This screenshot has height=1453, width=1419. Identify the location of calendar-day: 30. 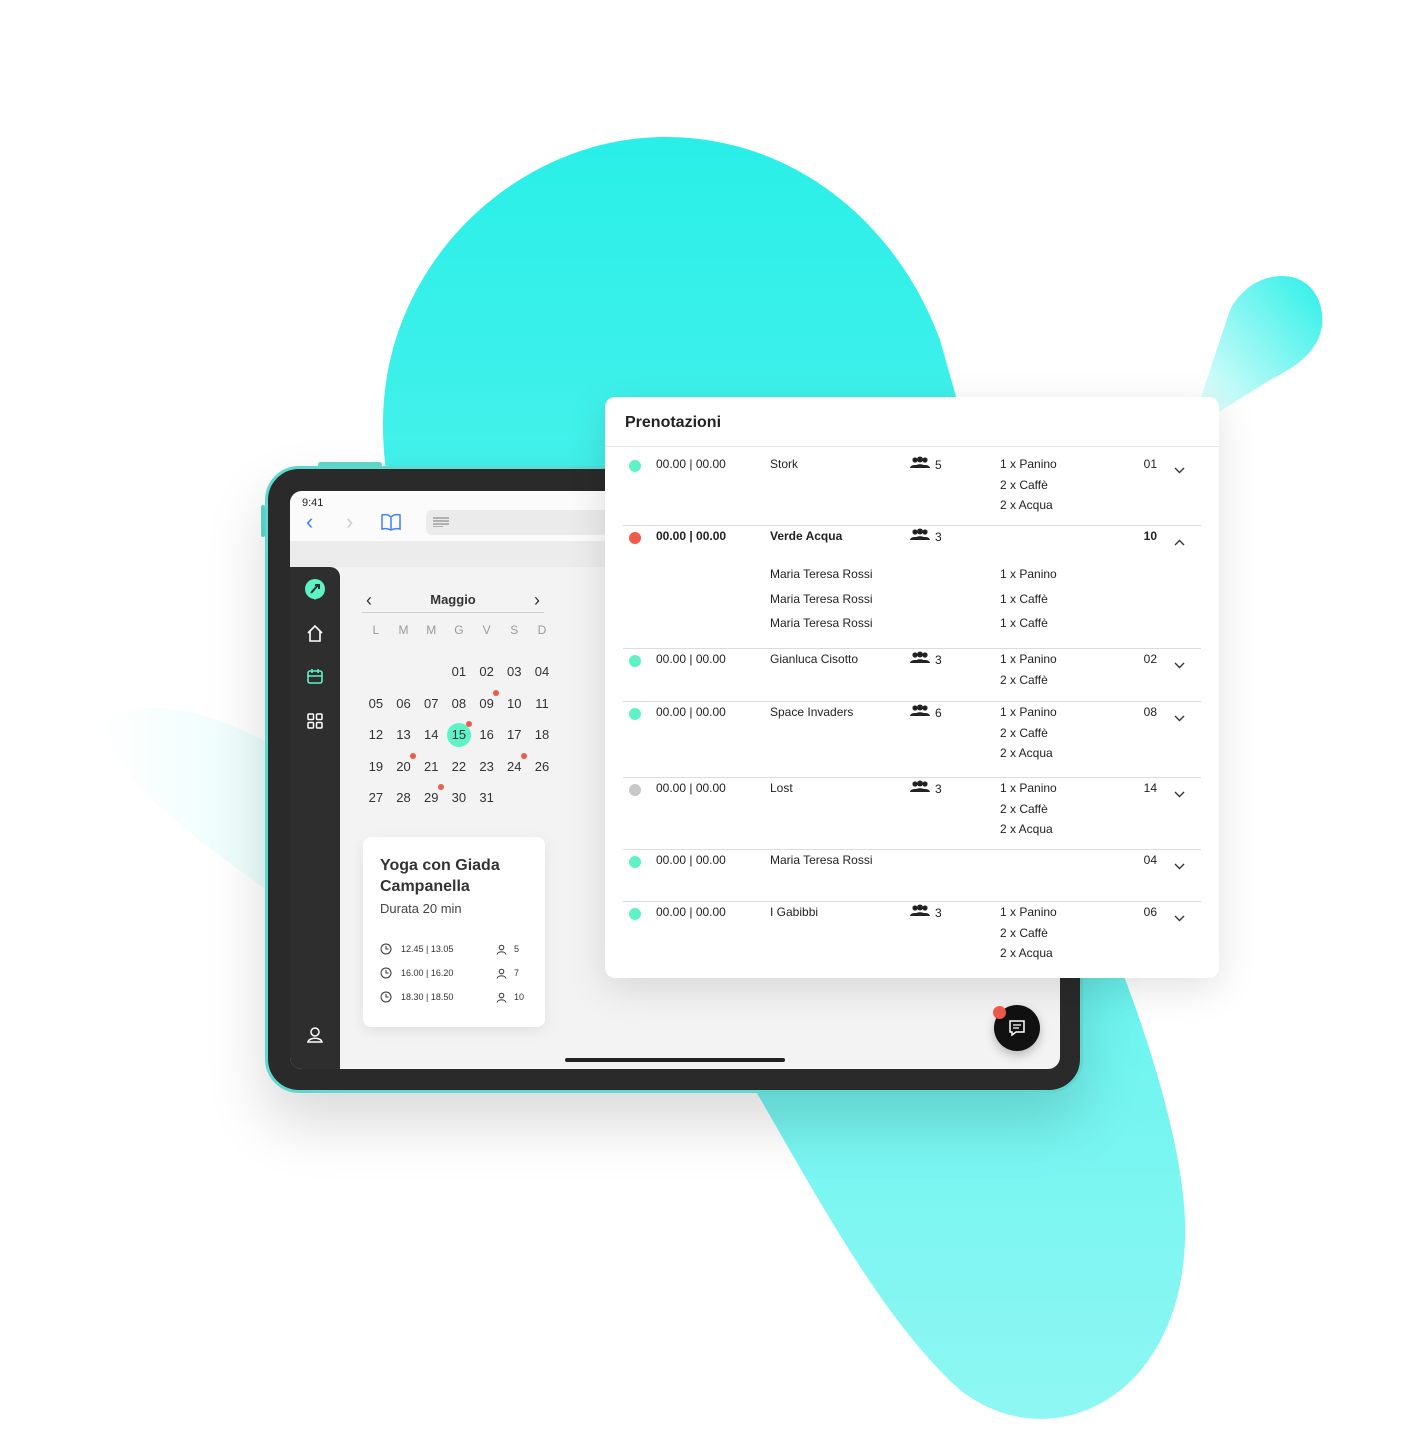
(459, 805).